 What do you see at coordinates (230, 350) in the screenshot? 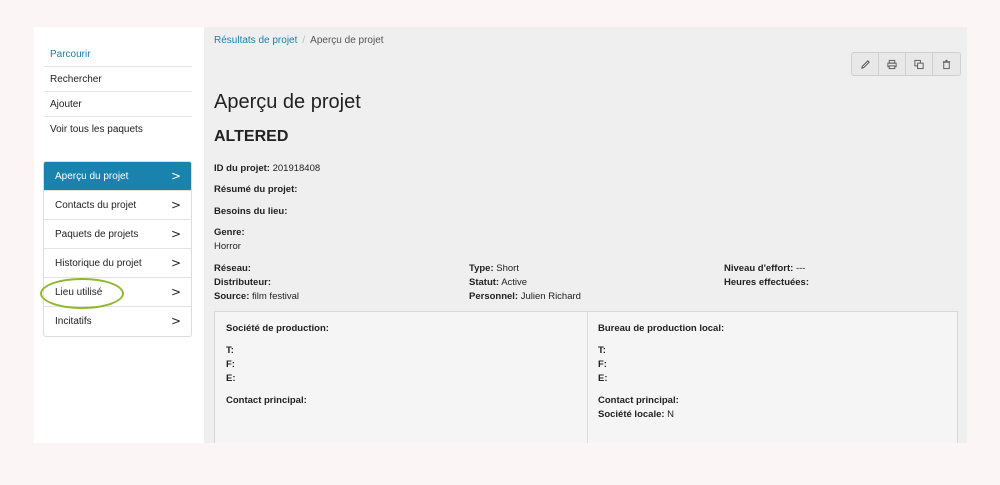
I see `production-company-phone: T:` at bounding box center [230, 350].